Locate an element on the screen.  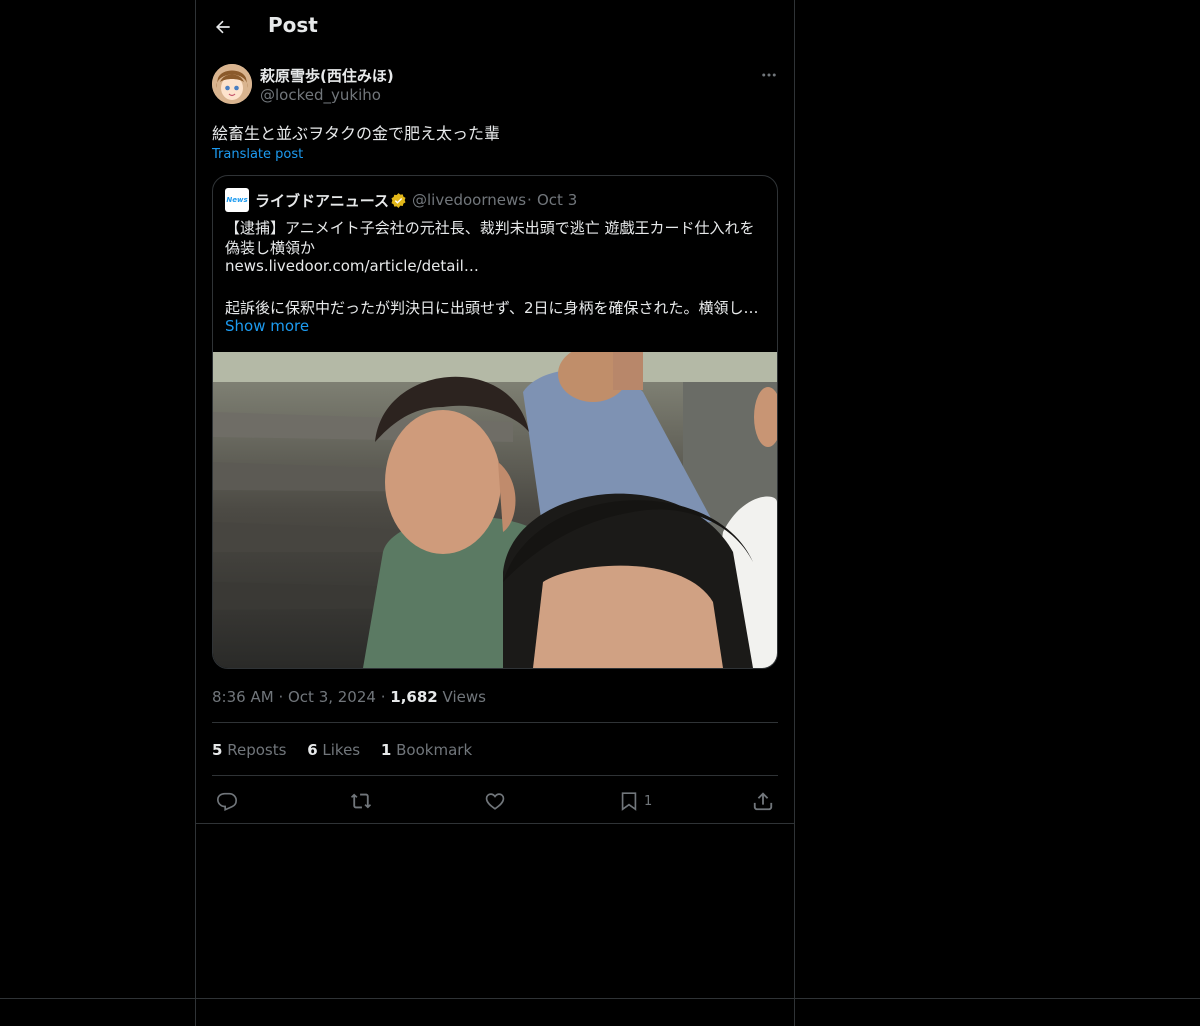
post-meta: 8:36 AM · Oct 3, 2024 · 1,682 Views is located at coordinates (349, 697).